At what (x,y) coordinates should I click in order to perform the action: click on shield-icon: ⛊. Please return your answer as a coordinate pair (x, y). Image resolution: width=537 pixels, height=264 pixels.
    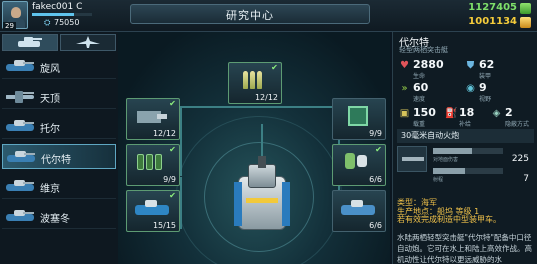
    Looking at the image, I should click on (470, 65).